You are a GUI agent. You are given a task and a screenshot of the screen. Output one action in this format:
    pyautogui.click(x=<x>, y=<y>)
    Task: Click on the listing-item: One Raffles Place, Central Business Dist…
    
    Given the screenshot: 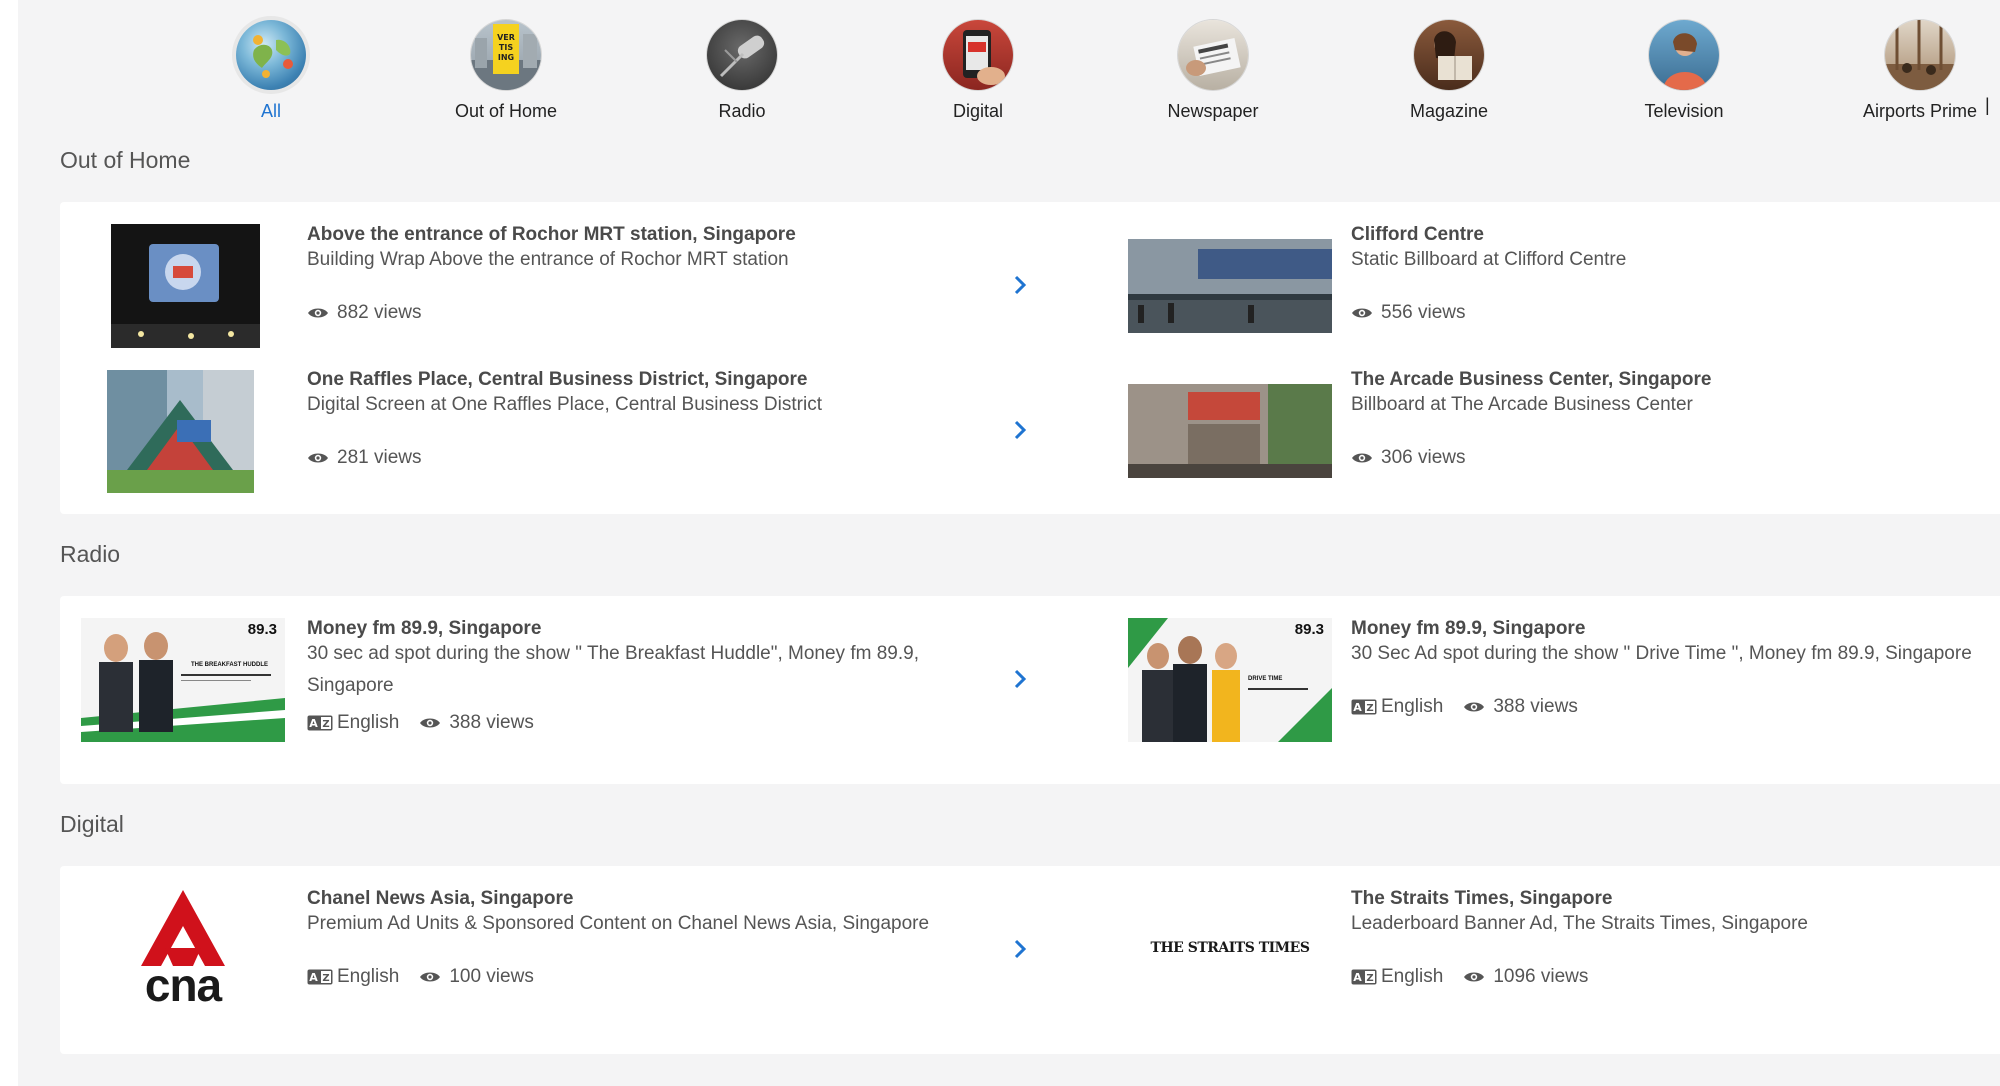 What is the action you would take?
    pyautogui.click(x=560, y=420)
    